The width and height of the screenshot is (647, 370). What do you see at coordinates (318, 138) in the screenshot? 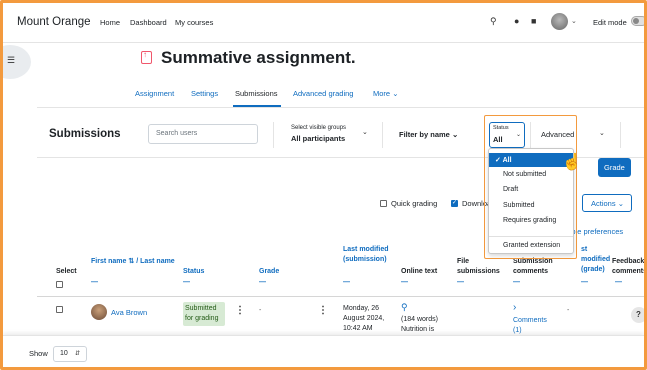
I see `groups-selector-value: All participants` at bounding box center [318, 138].